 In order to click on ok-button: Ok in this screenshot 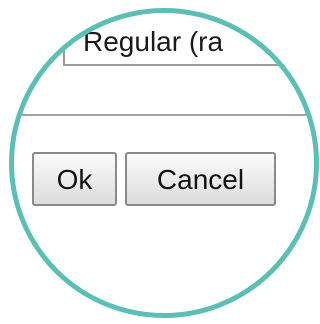, I will do `click(74, 179)`.